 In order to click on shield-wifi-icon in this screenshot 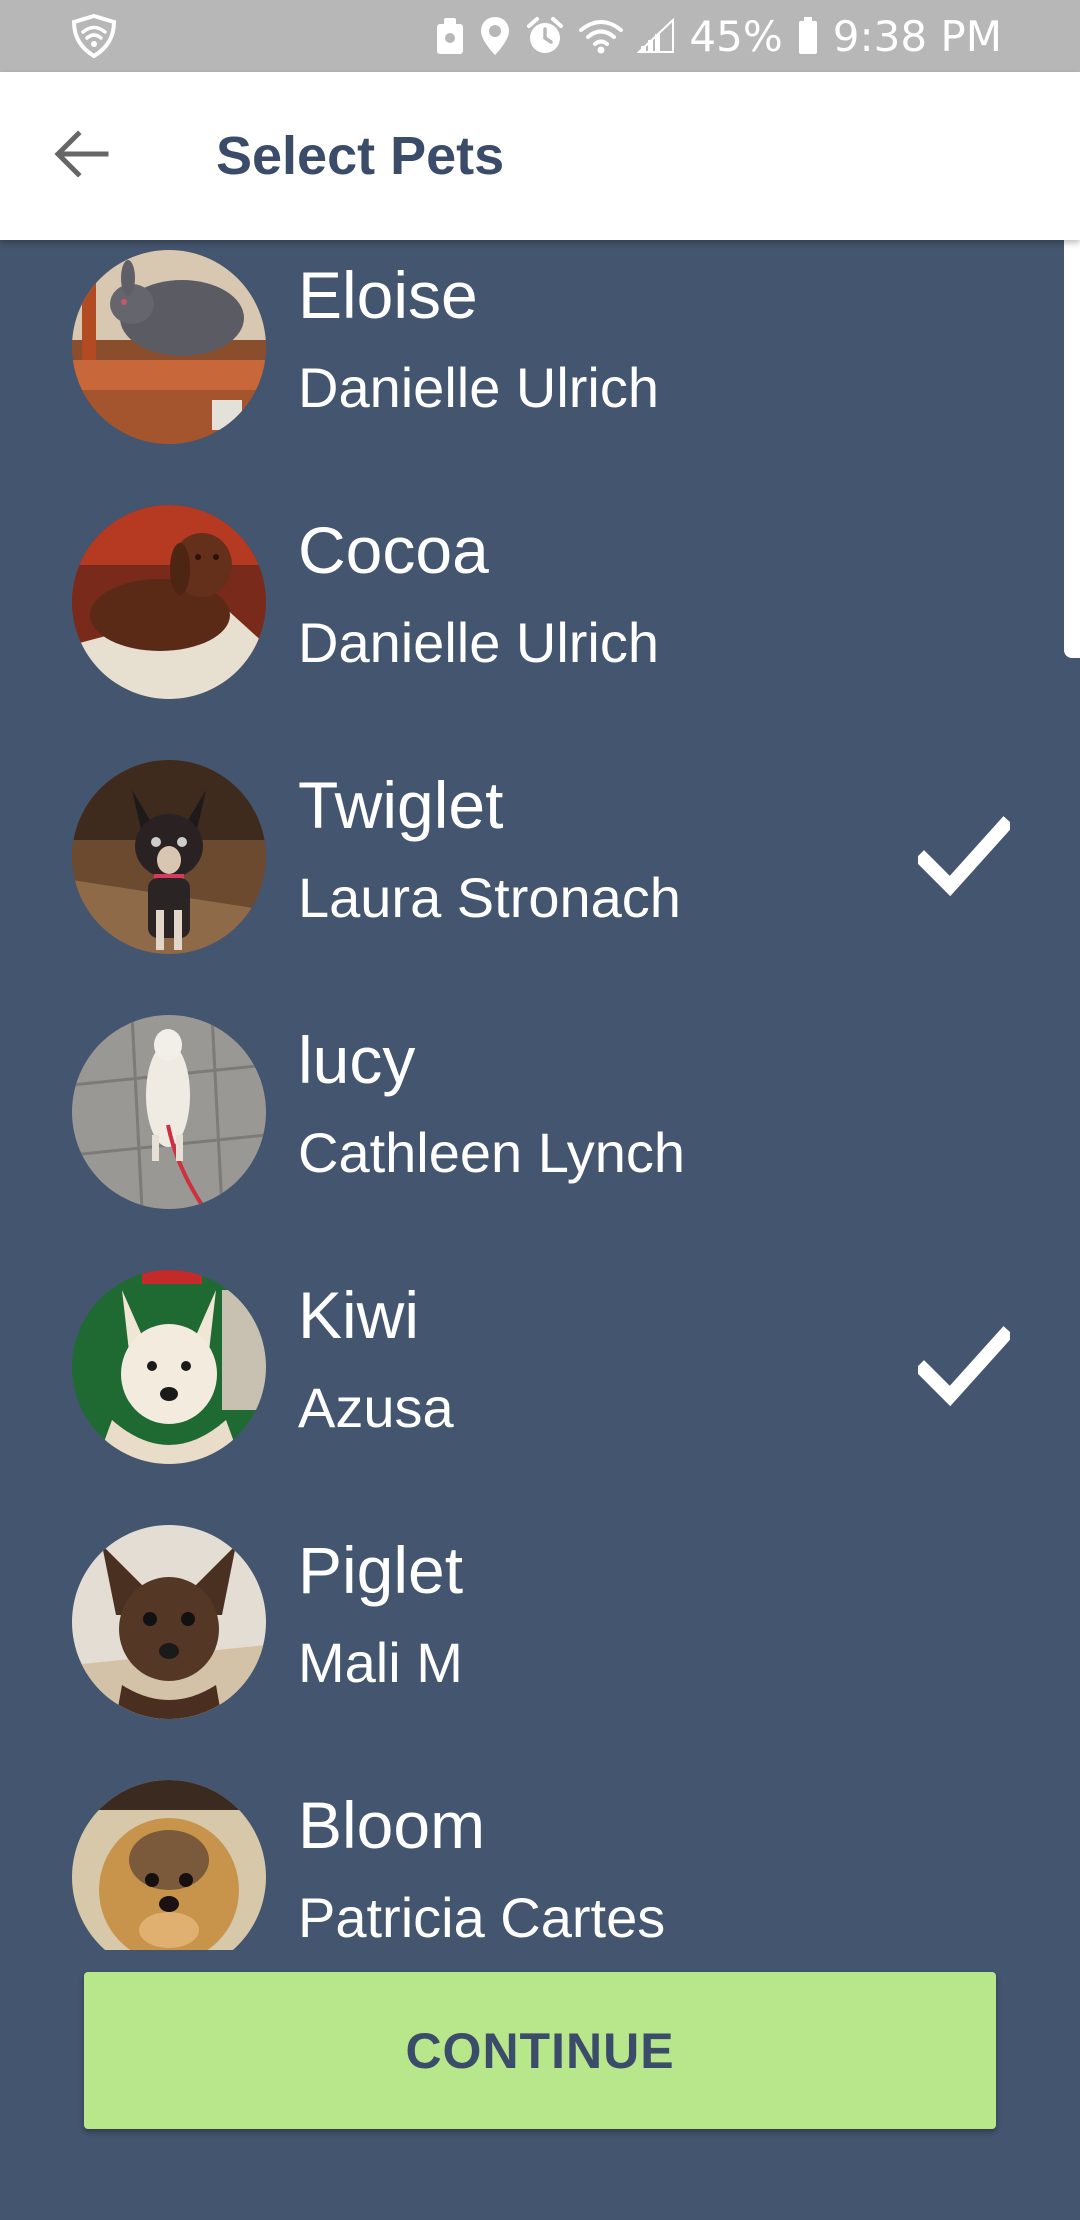, I will do `click(94, 36)`.